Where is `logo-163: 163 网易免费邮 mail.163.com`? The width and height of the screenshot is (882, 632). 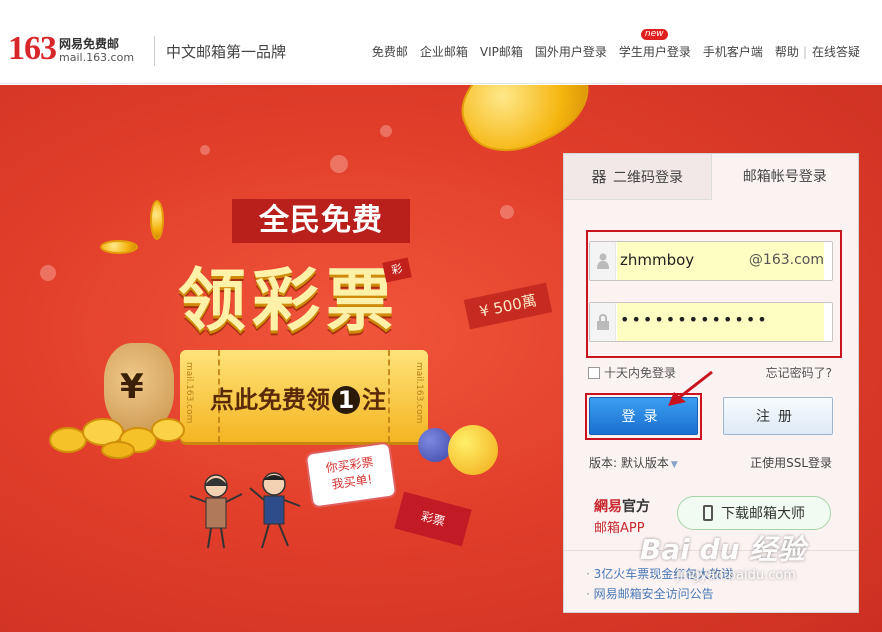
logo-163: 163 网易免费邮 mail.163.com is located at coordinates (71, 48).